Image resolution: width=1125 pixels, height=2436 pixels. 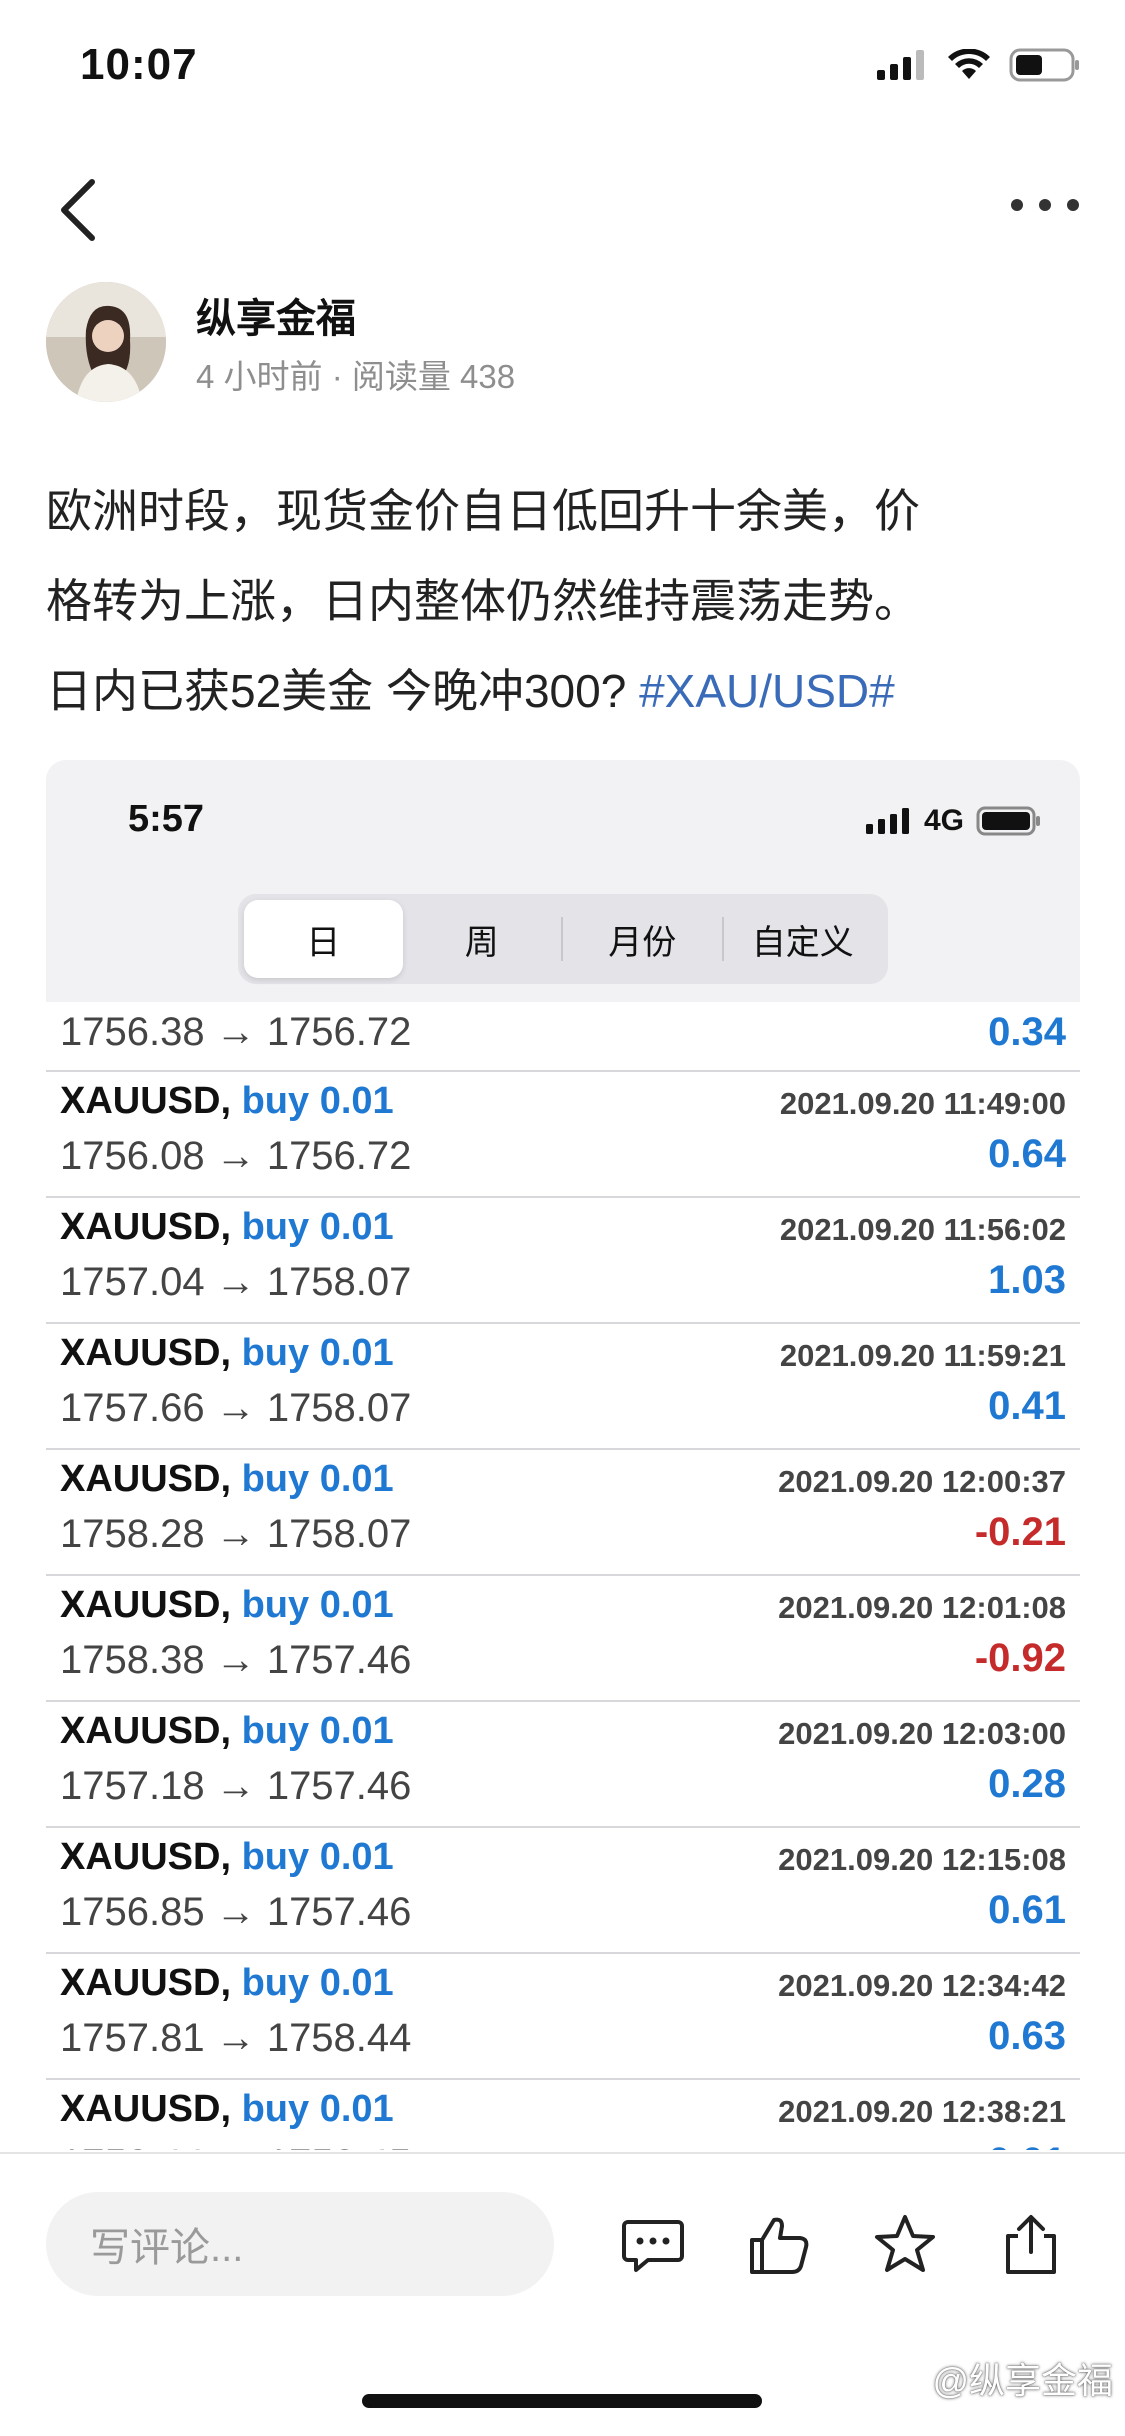 What do you see at coordinates (78, 210) in the screenshot?
I see `chevron-left-icon` at bounding box center [78, 210].